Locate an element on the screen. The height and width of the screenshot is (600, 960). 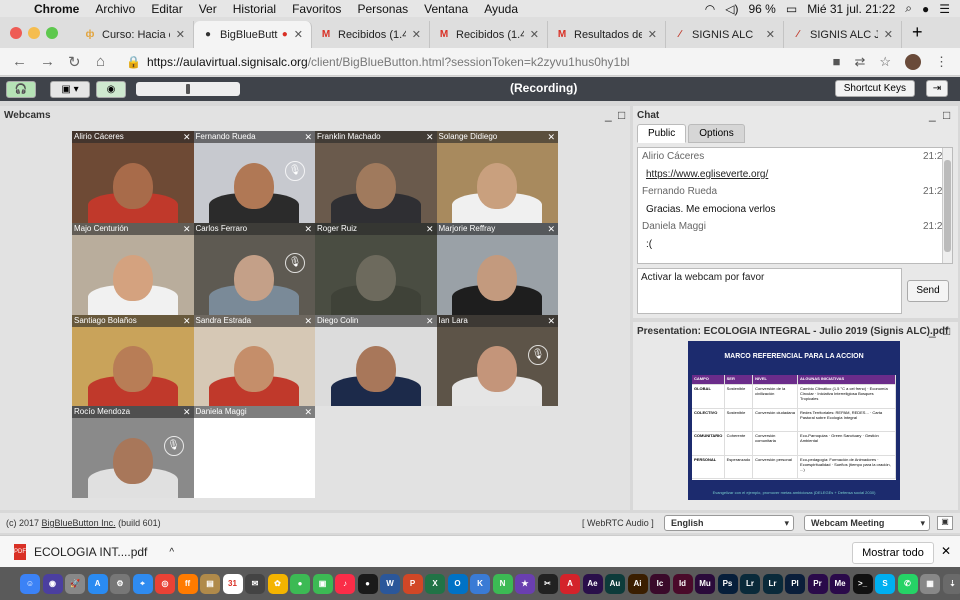
photos-icon: ✿ is located at coordinates (277, 583).